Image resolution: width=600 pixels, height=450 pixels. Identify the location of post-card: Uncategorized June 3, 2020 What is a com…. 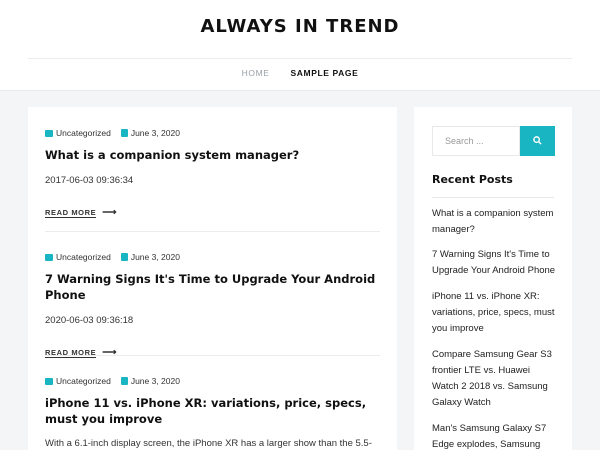
(212, 172).